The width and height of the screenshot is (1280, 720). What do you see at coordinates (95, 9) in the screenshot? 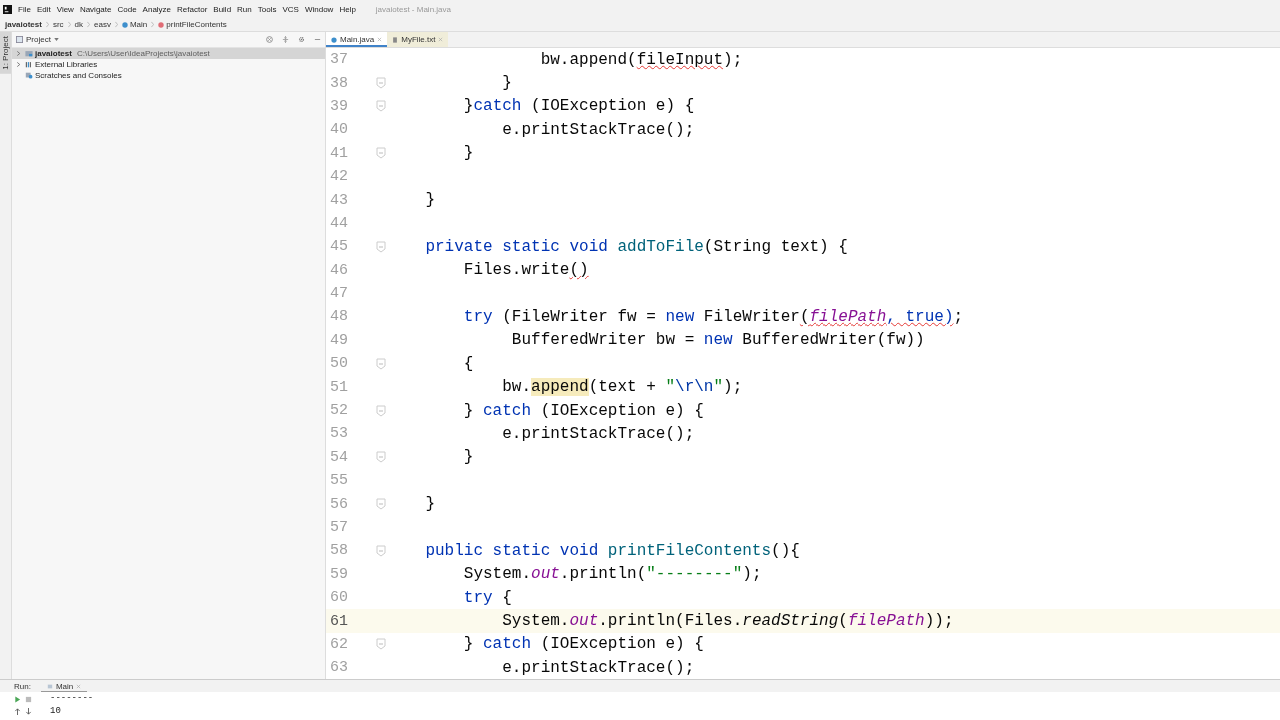
I see `menu-item: Navigate` at bounding box center [95, 9].